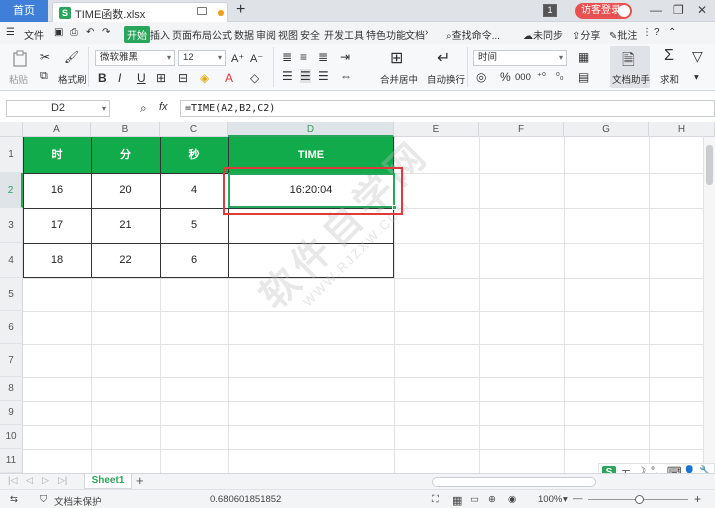 The image size is (715, 508). I want to click on cell-d4, so click(311, 260).